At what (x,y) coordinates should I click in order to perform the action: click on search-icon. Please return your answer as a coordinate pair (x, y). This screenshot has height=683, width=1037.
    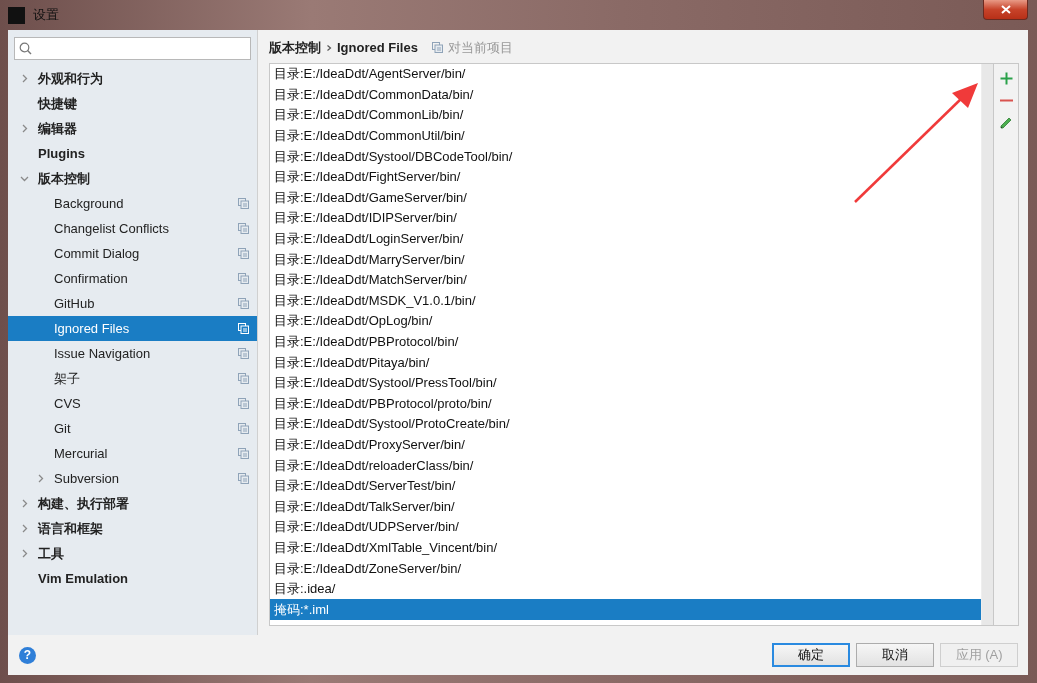
    Looking at the image, I should click on (25, 48).